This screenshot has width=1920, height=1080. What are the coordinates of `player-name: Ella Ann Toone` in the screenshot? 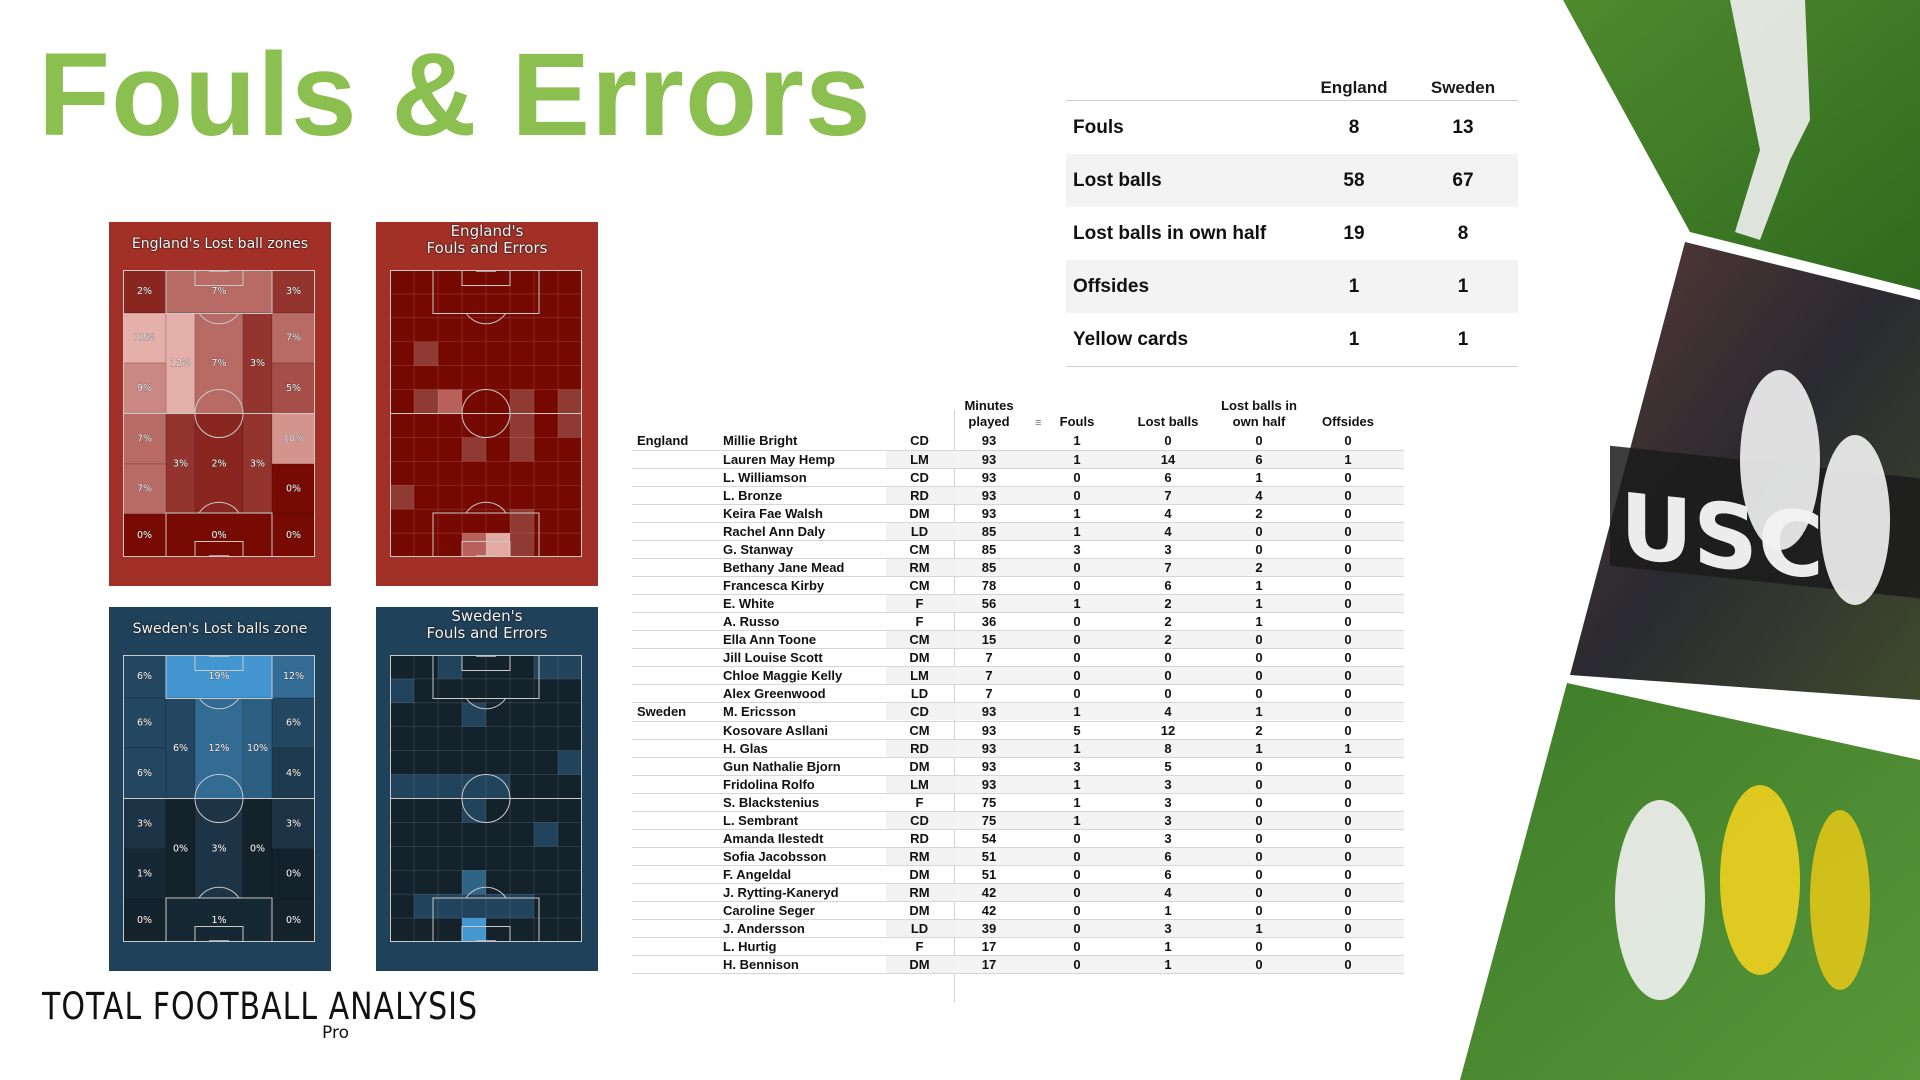 It's located at (770, 639).